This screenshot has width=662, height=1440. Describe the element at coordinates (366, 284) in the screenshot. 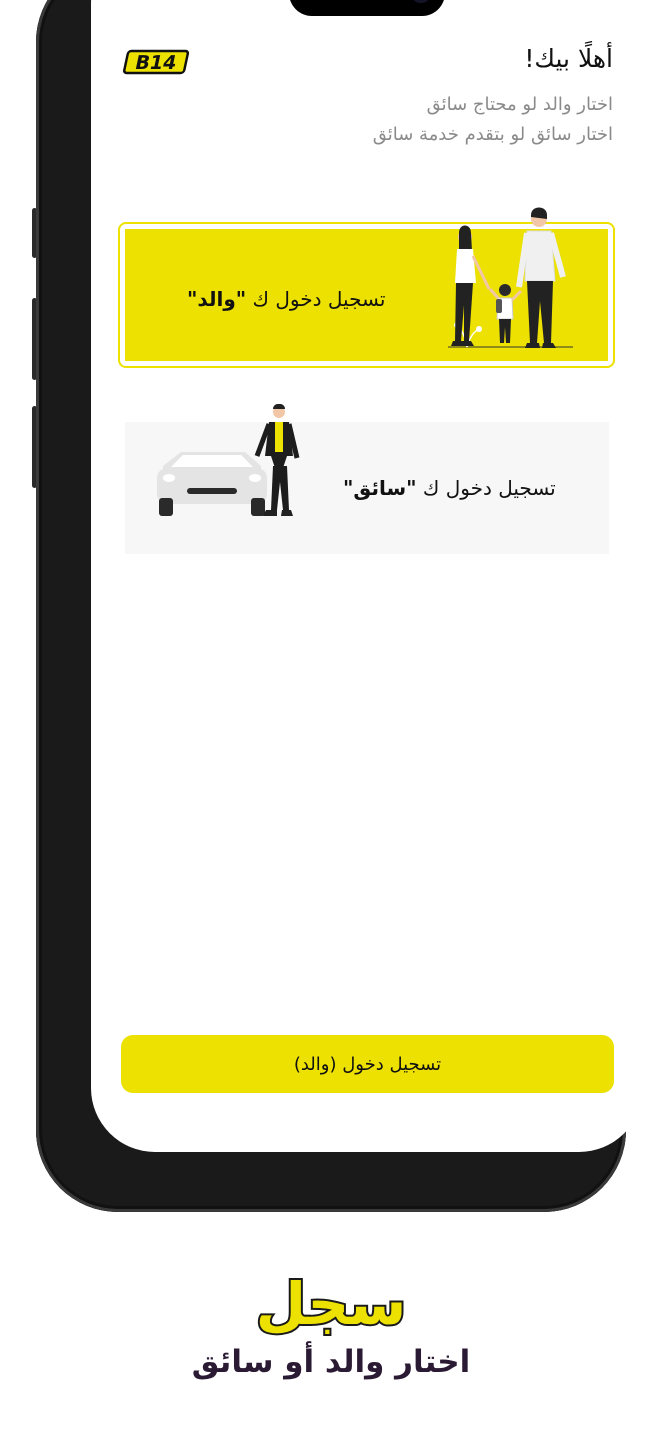

I see `parent-card-body: تسجيل دخول ك "والد"` at that location.